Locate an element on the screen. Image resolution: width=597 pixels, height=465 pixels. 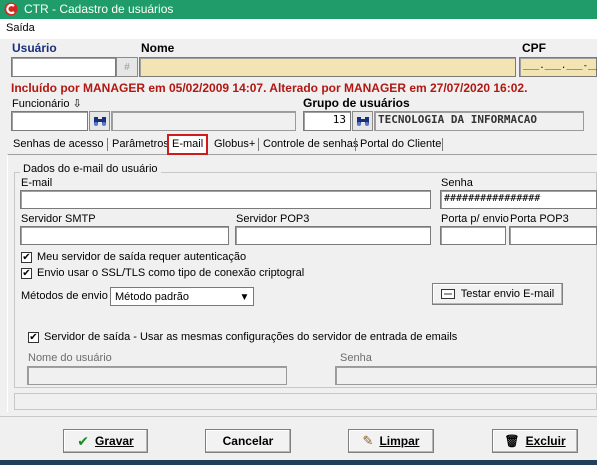
senha-label: Senha is located at coordinates (457, 183).